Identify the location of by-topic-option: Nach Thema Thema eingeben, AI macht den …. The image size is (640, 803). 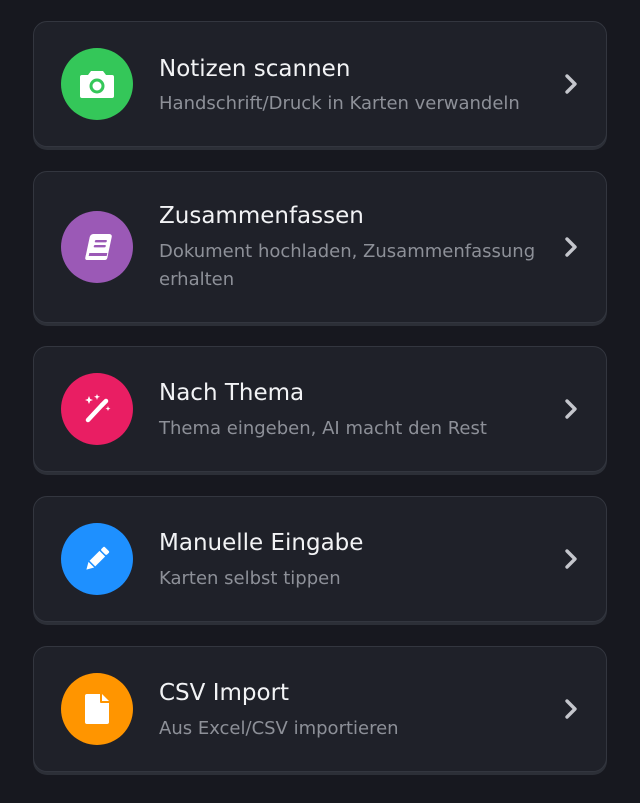
(320, 409).